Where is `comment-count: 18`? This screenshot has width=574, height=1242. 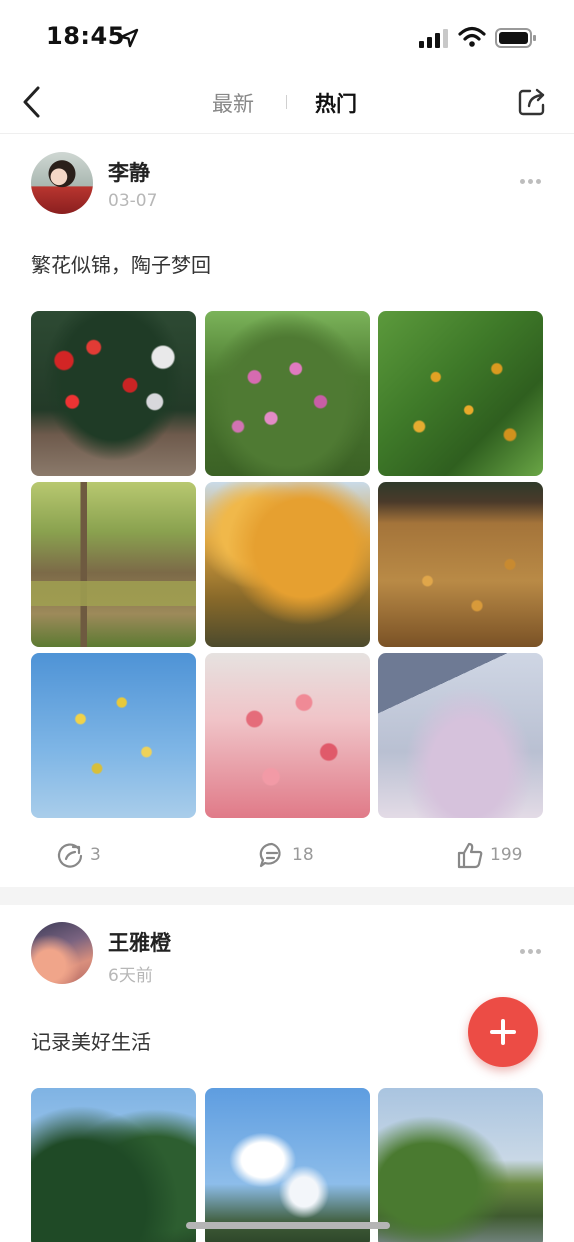 comment-count: 18 is located at coordinates (303, 855).